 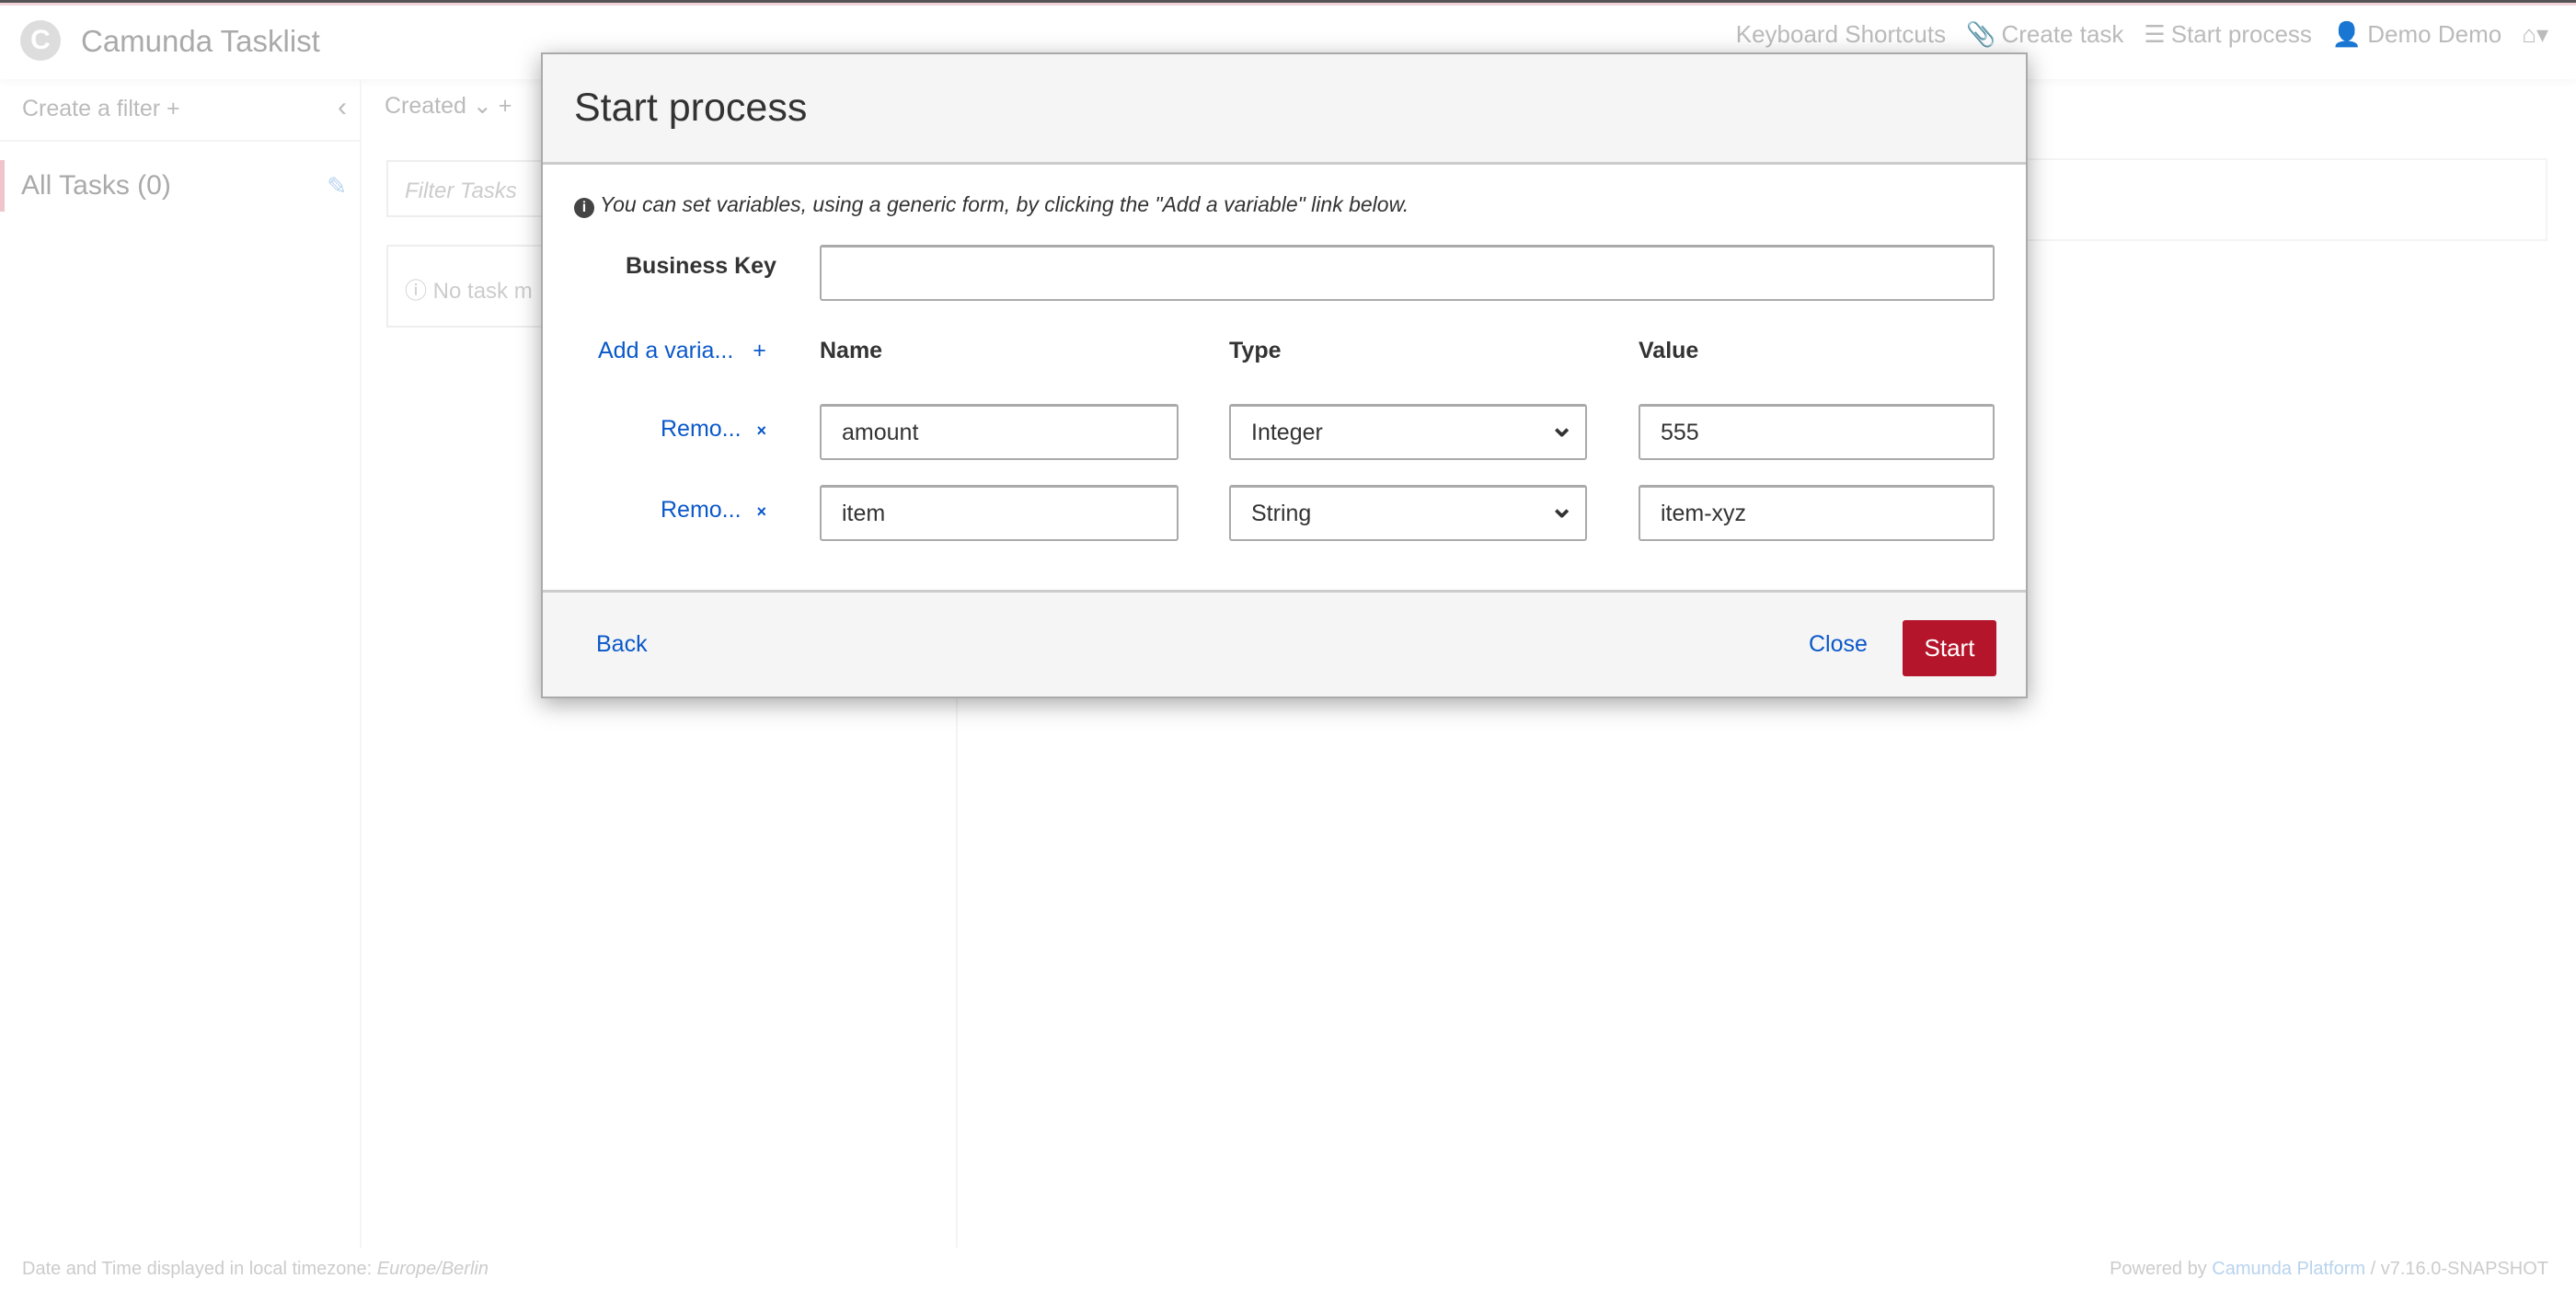 What do you see at coordinates (1841, 34) in the screenshot?
I see `keyboard-shortcuts-link: Keyboard Shortcuts` at bounding box center [1841, 34].